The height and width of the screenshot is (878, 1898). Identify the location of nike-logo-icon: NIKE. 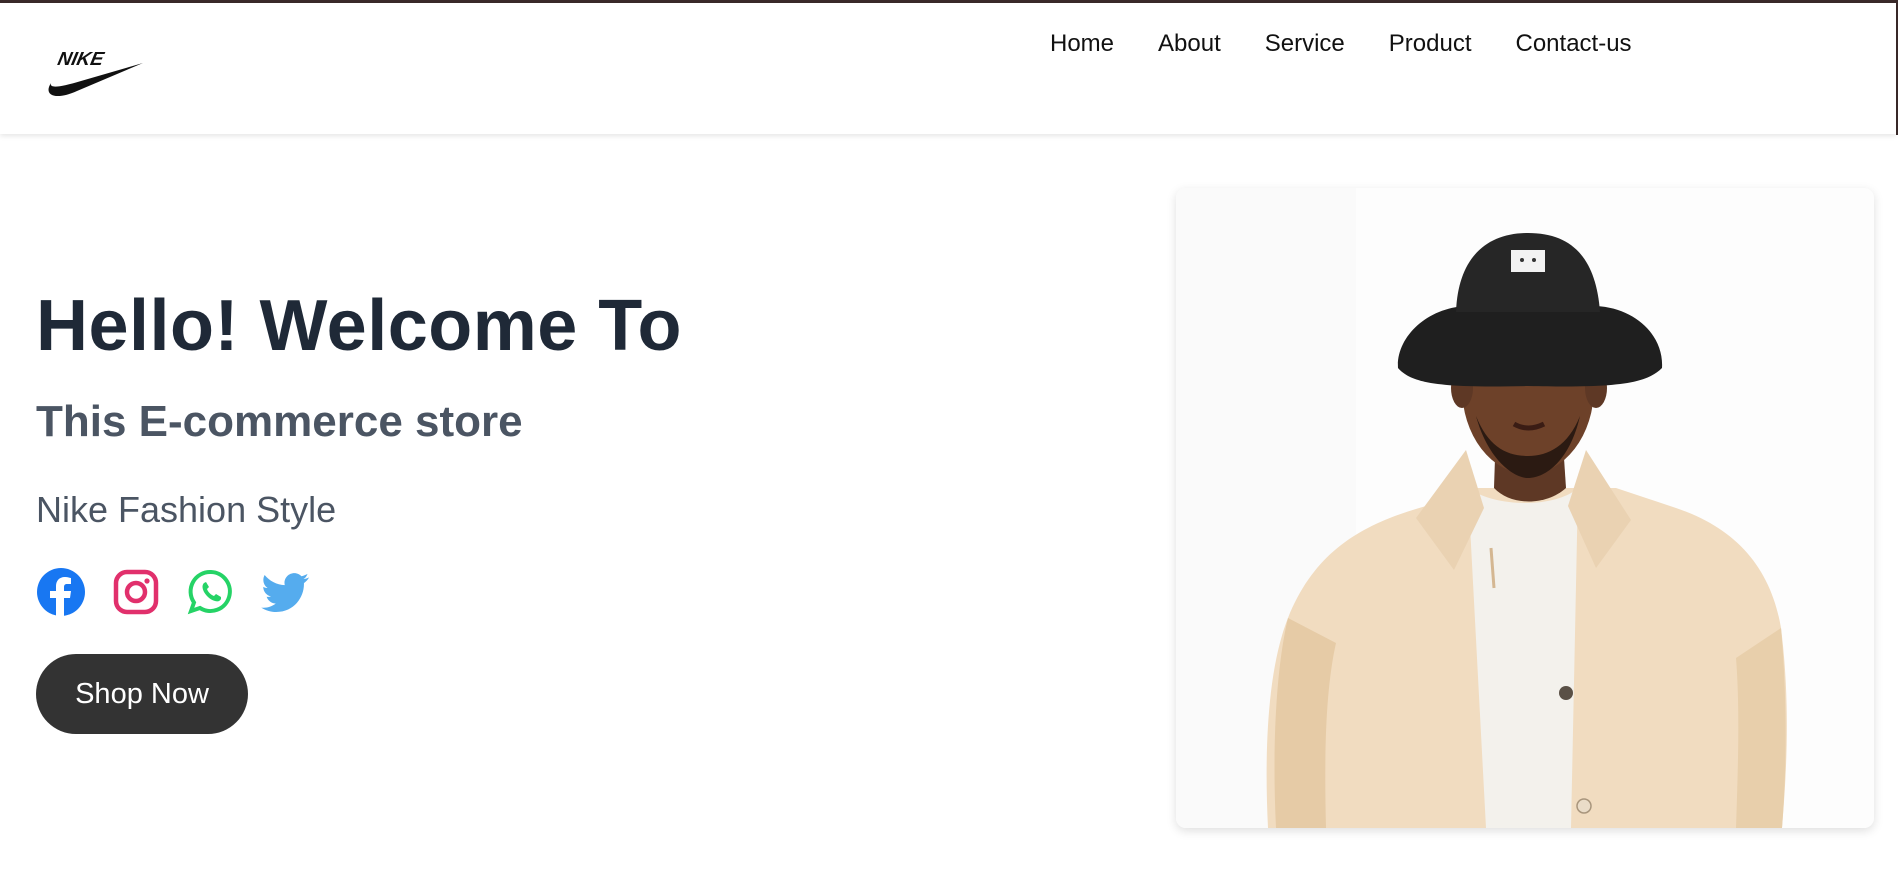
(96, 72).